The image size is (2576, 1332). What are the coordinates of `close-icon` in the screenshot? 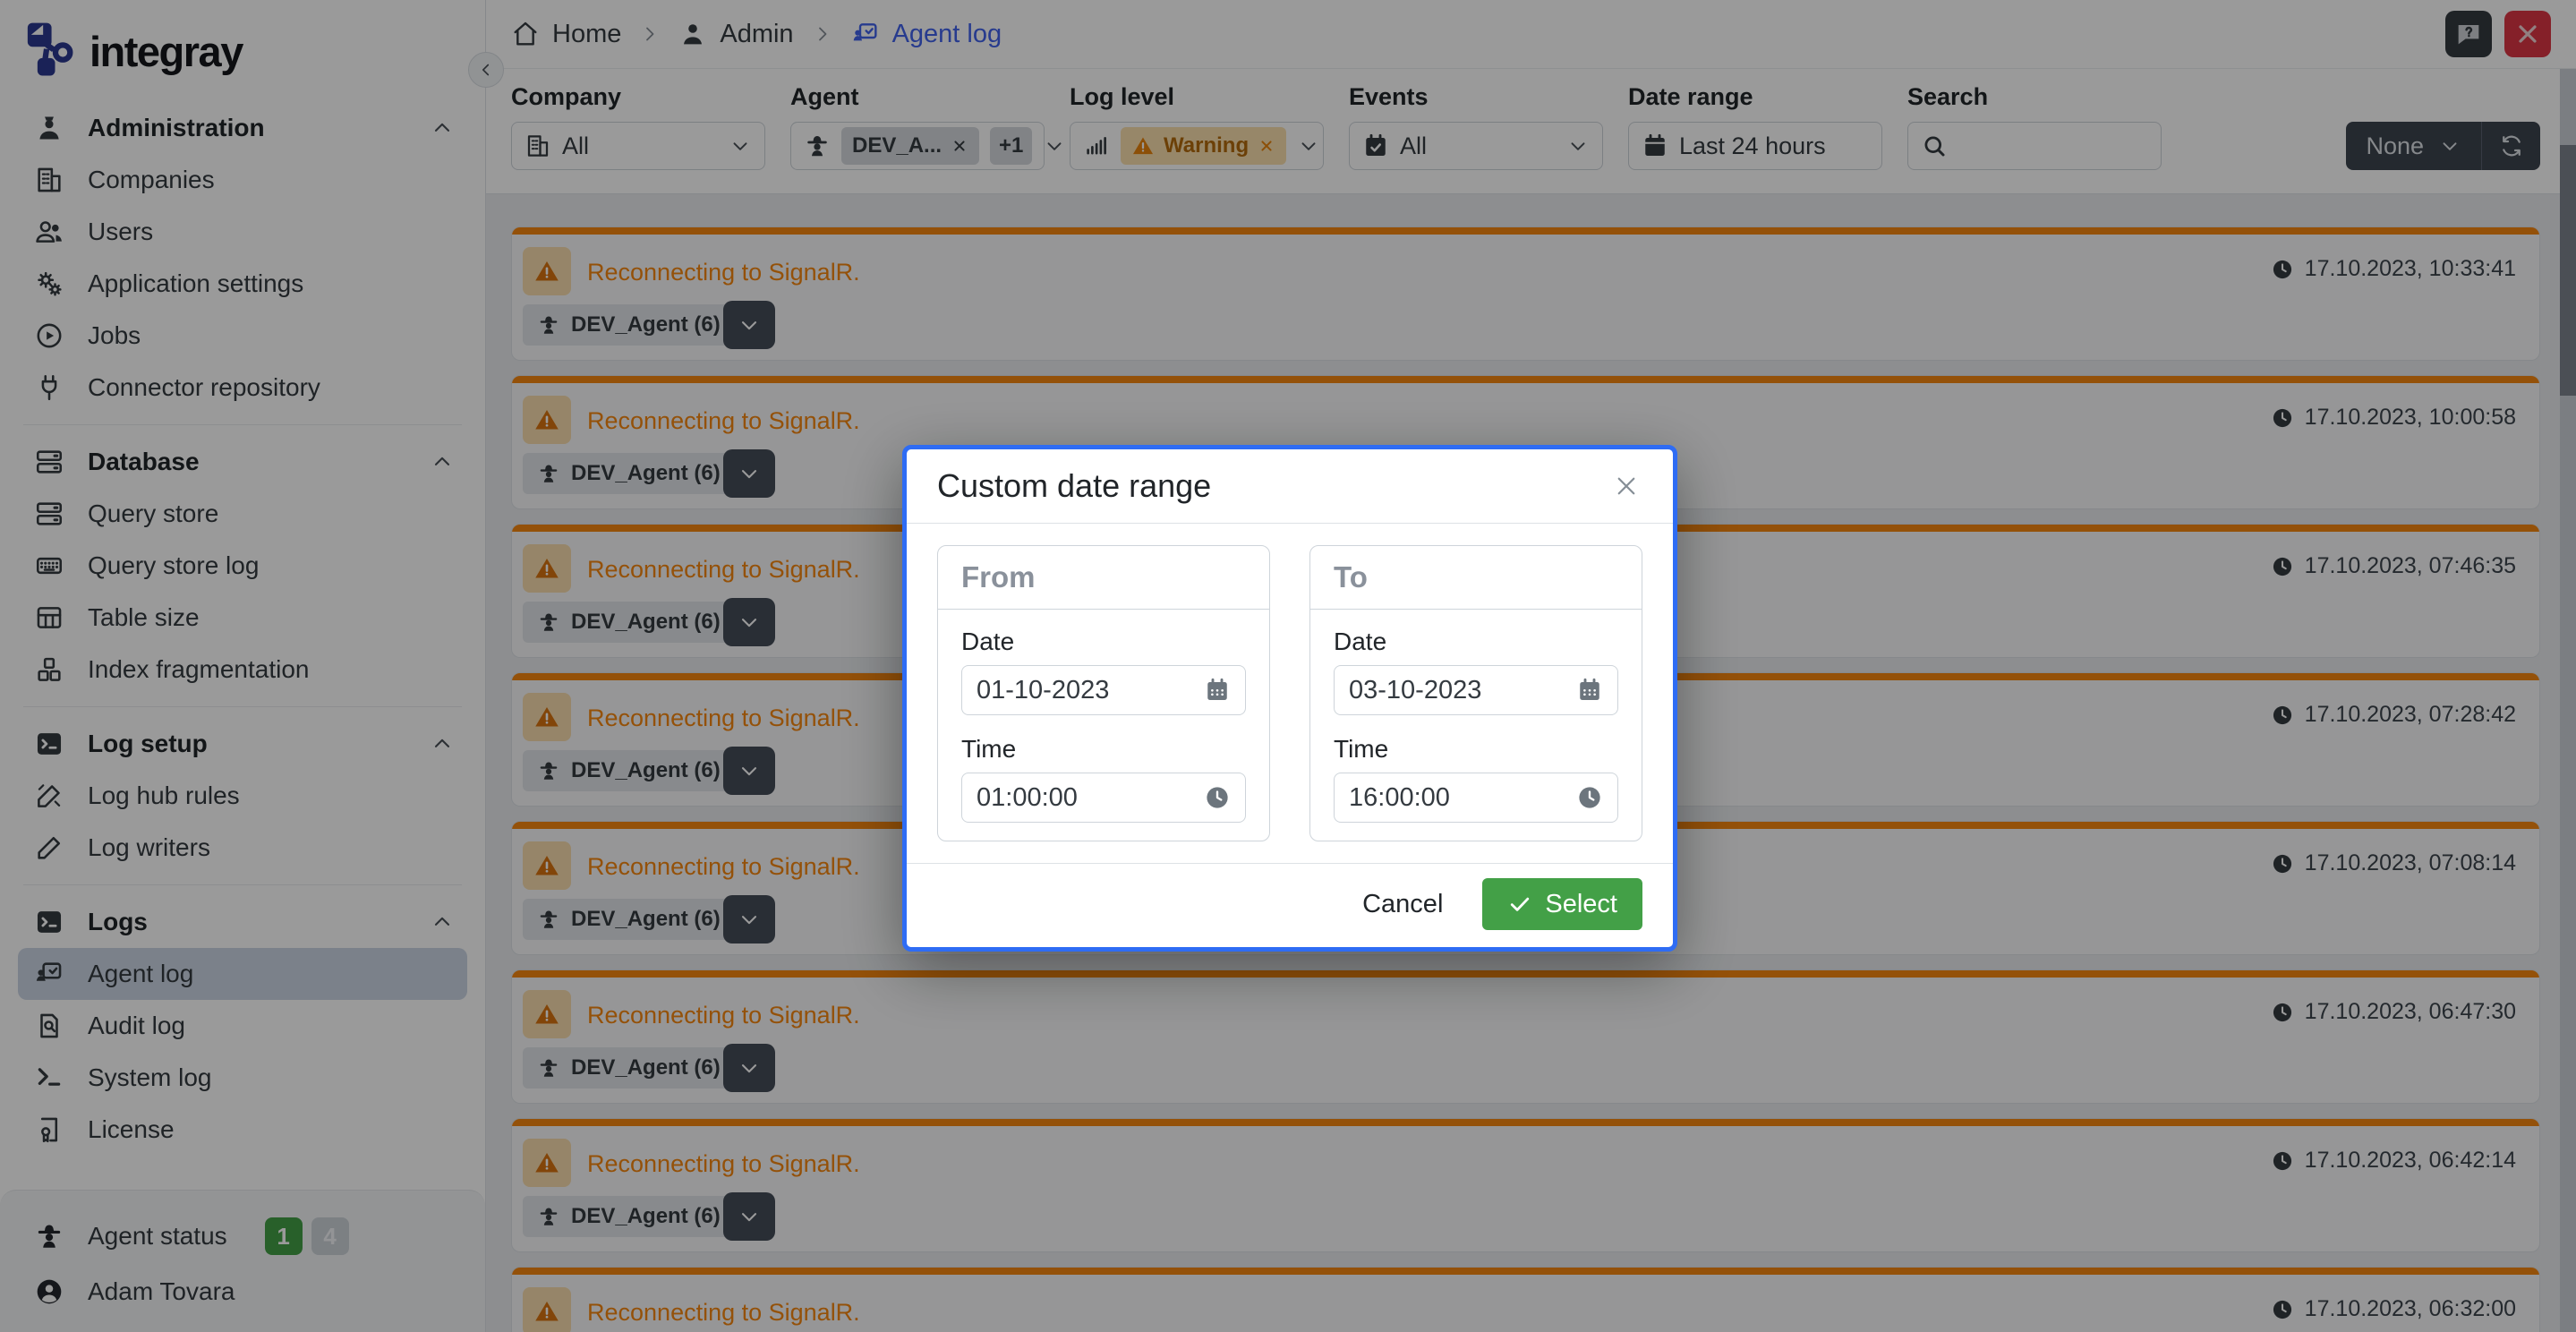 It's located at (1626, 486).